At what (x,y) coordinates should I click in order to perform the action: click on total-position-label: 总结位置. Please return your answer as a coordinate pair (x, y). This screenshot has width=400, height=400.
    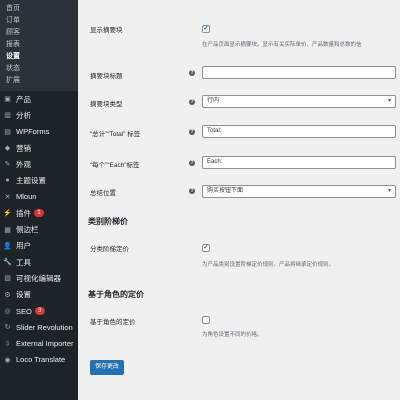
    Looking at the image, I should click on (103, 193).